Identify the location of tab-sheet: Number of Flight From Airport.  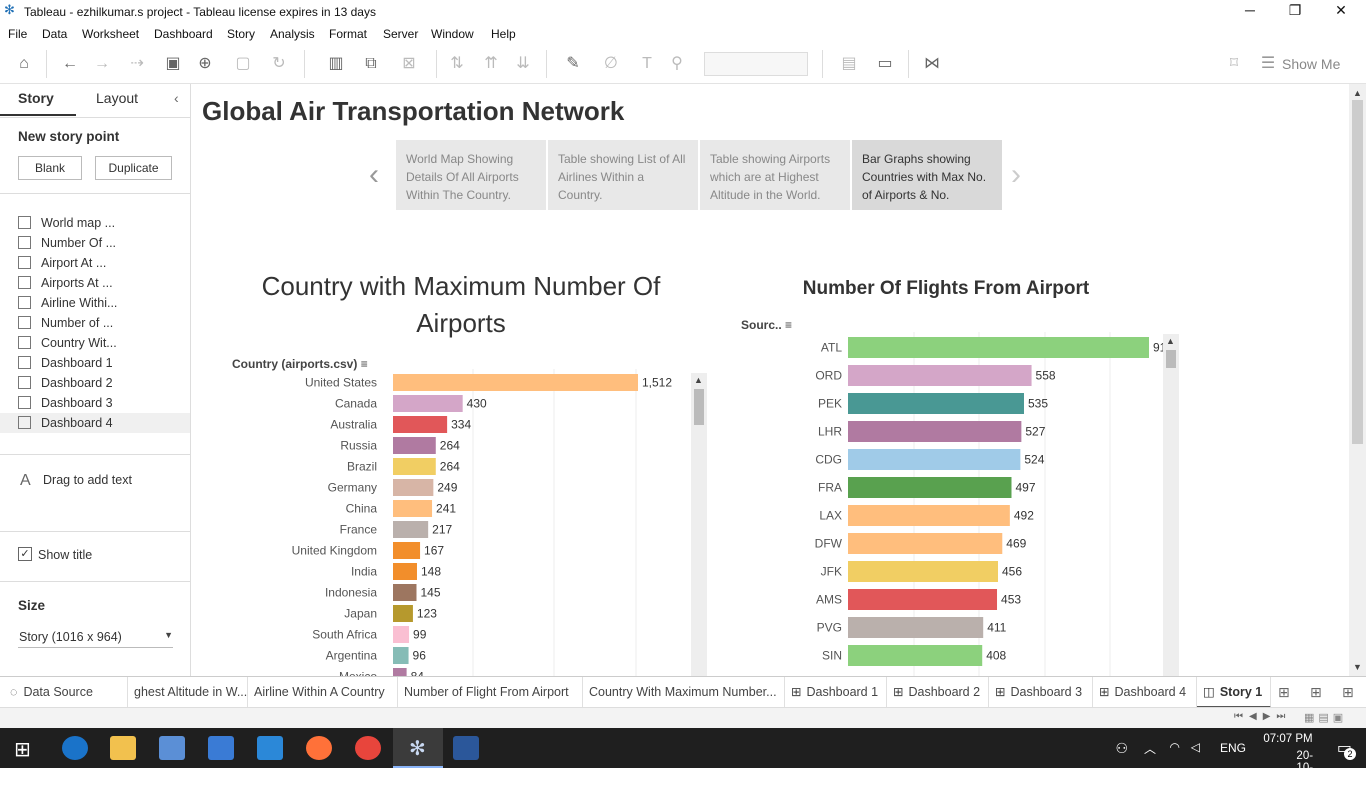
(490, 692).